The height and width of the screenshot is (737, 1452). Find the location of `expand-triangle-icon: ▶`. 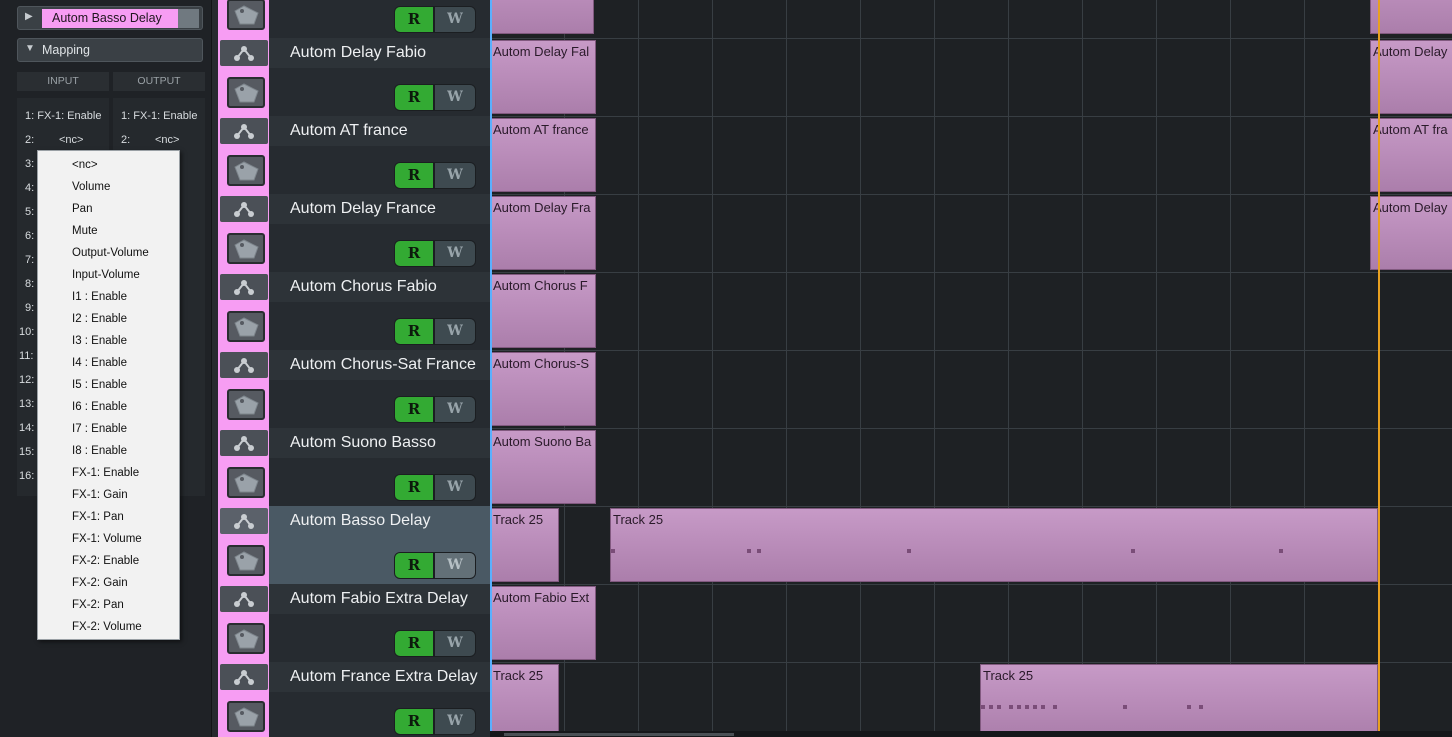

expand-triangle-icon: ▶ is located at coordinates (29, 16).